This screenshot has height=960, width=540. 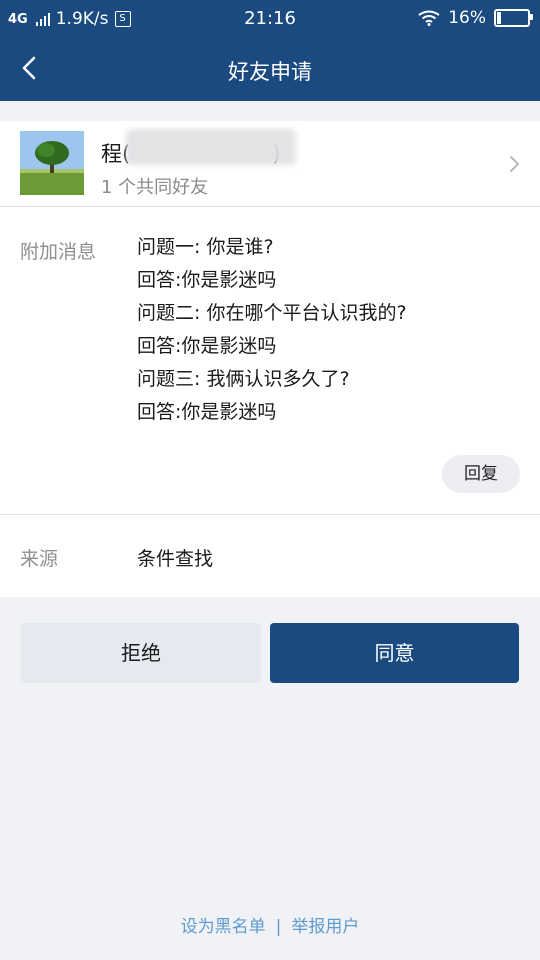 I want to click on chevron-right-icon, so click(x=514, y=164).